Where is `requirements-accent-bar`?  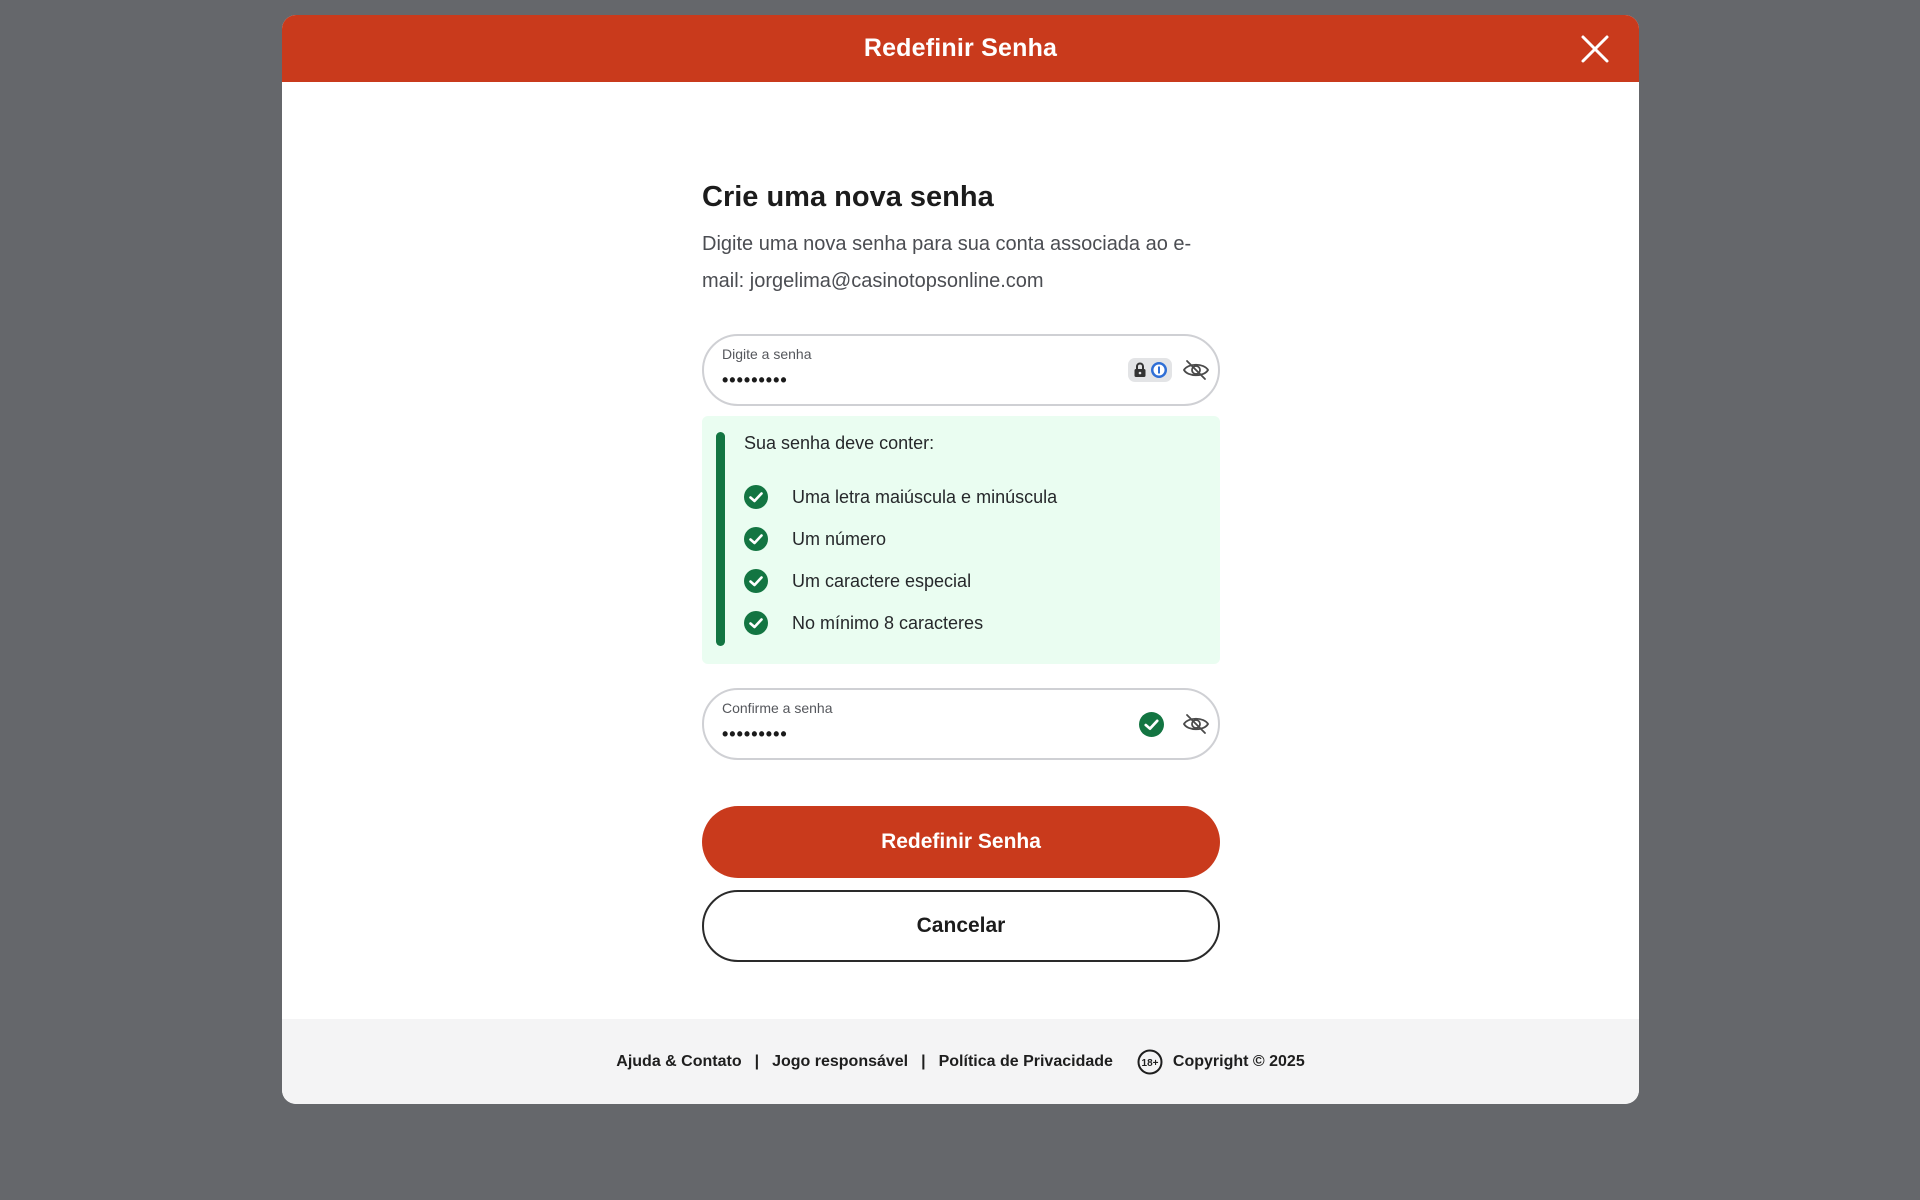
requirements-accent-bar is located at coordinates (720, 539).